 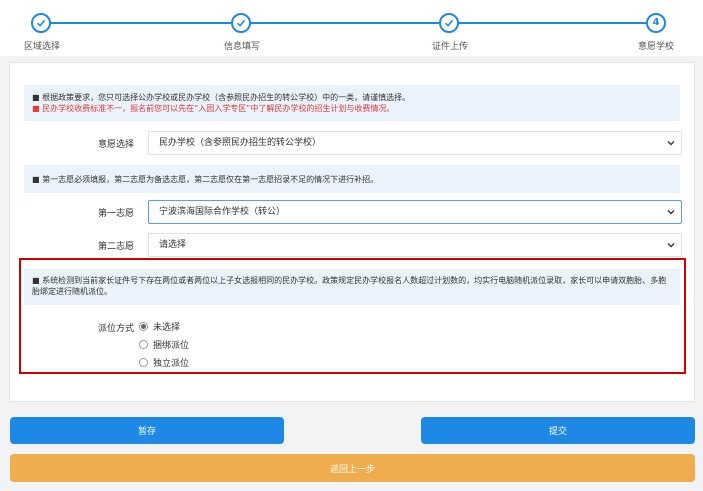 I want to click on step-1-check-icon, so click(x=41, y=23).